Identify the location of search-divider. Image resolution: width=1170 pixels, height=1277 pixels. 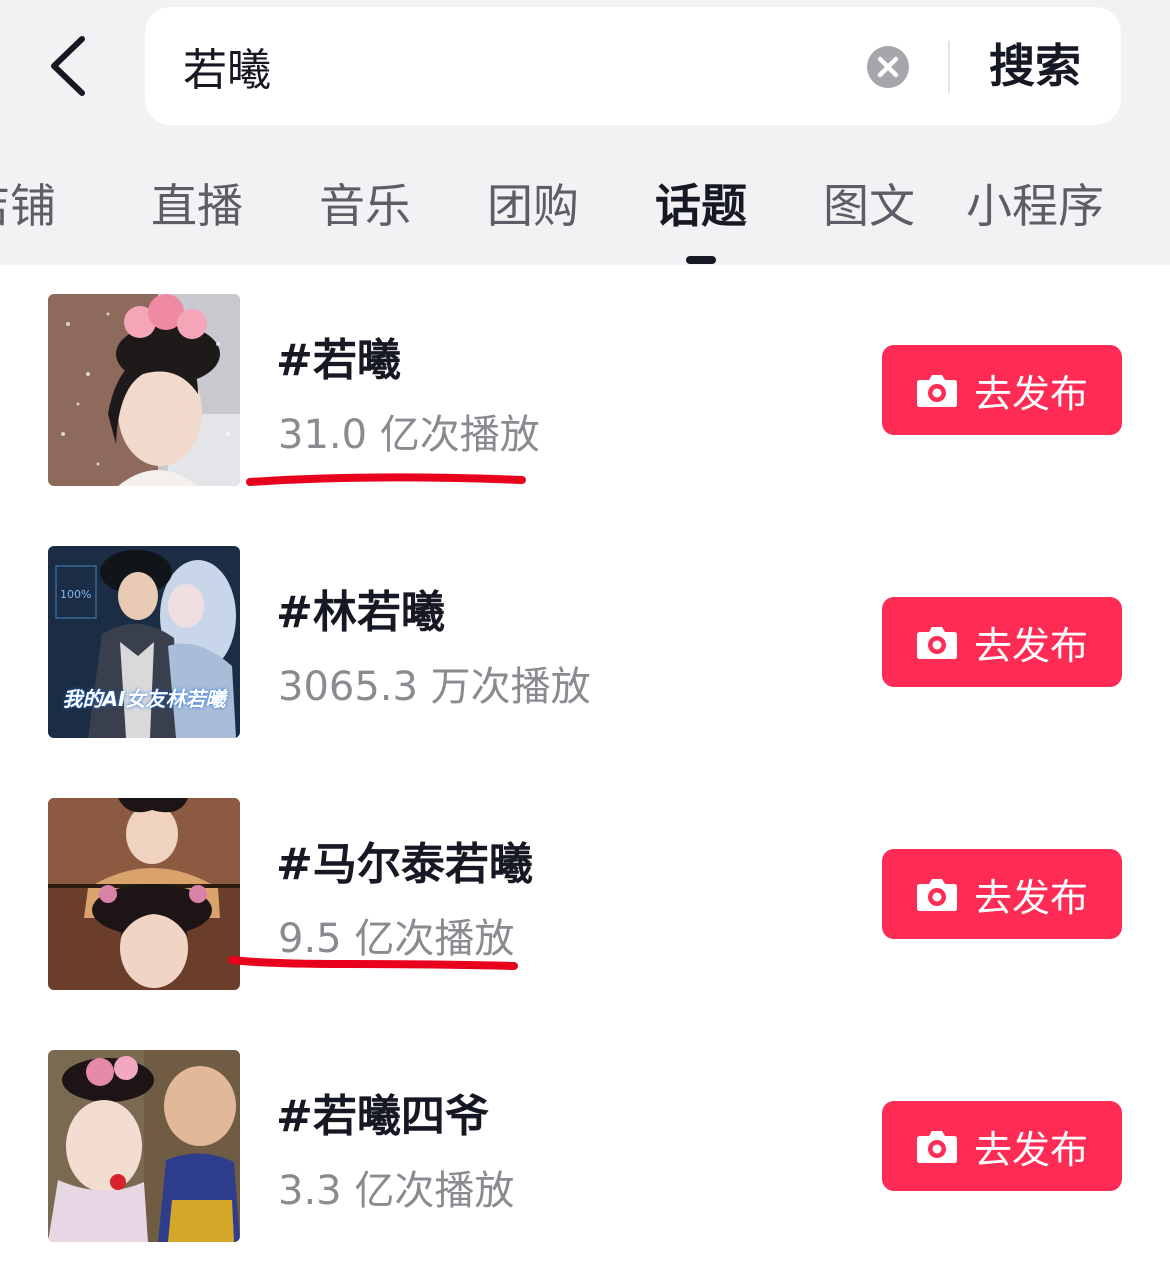
(949, 67).